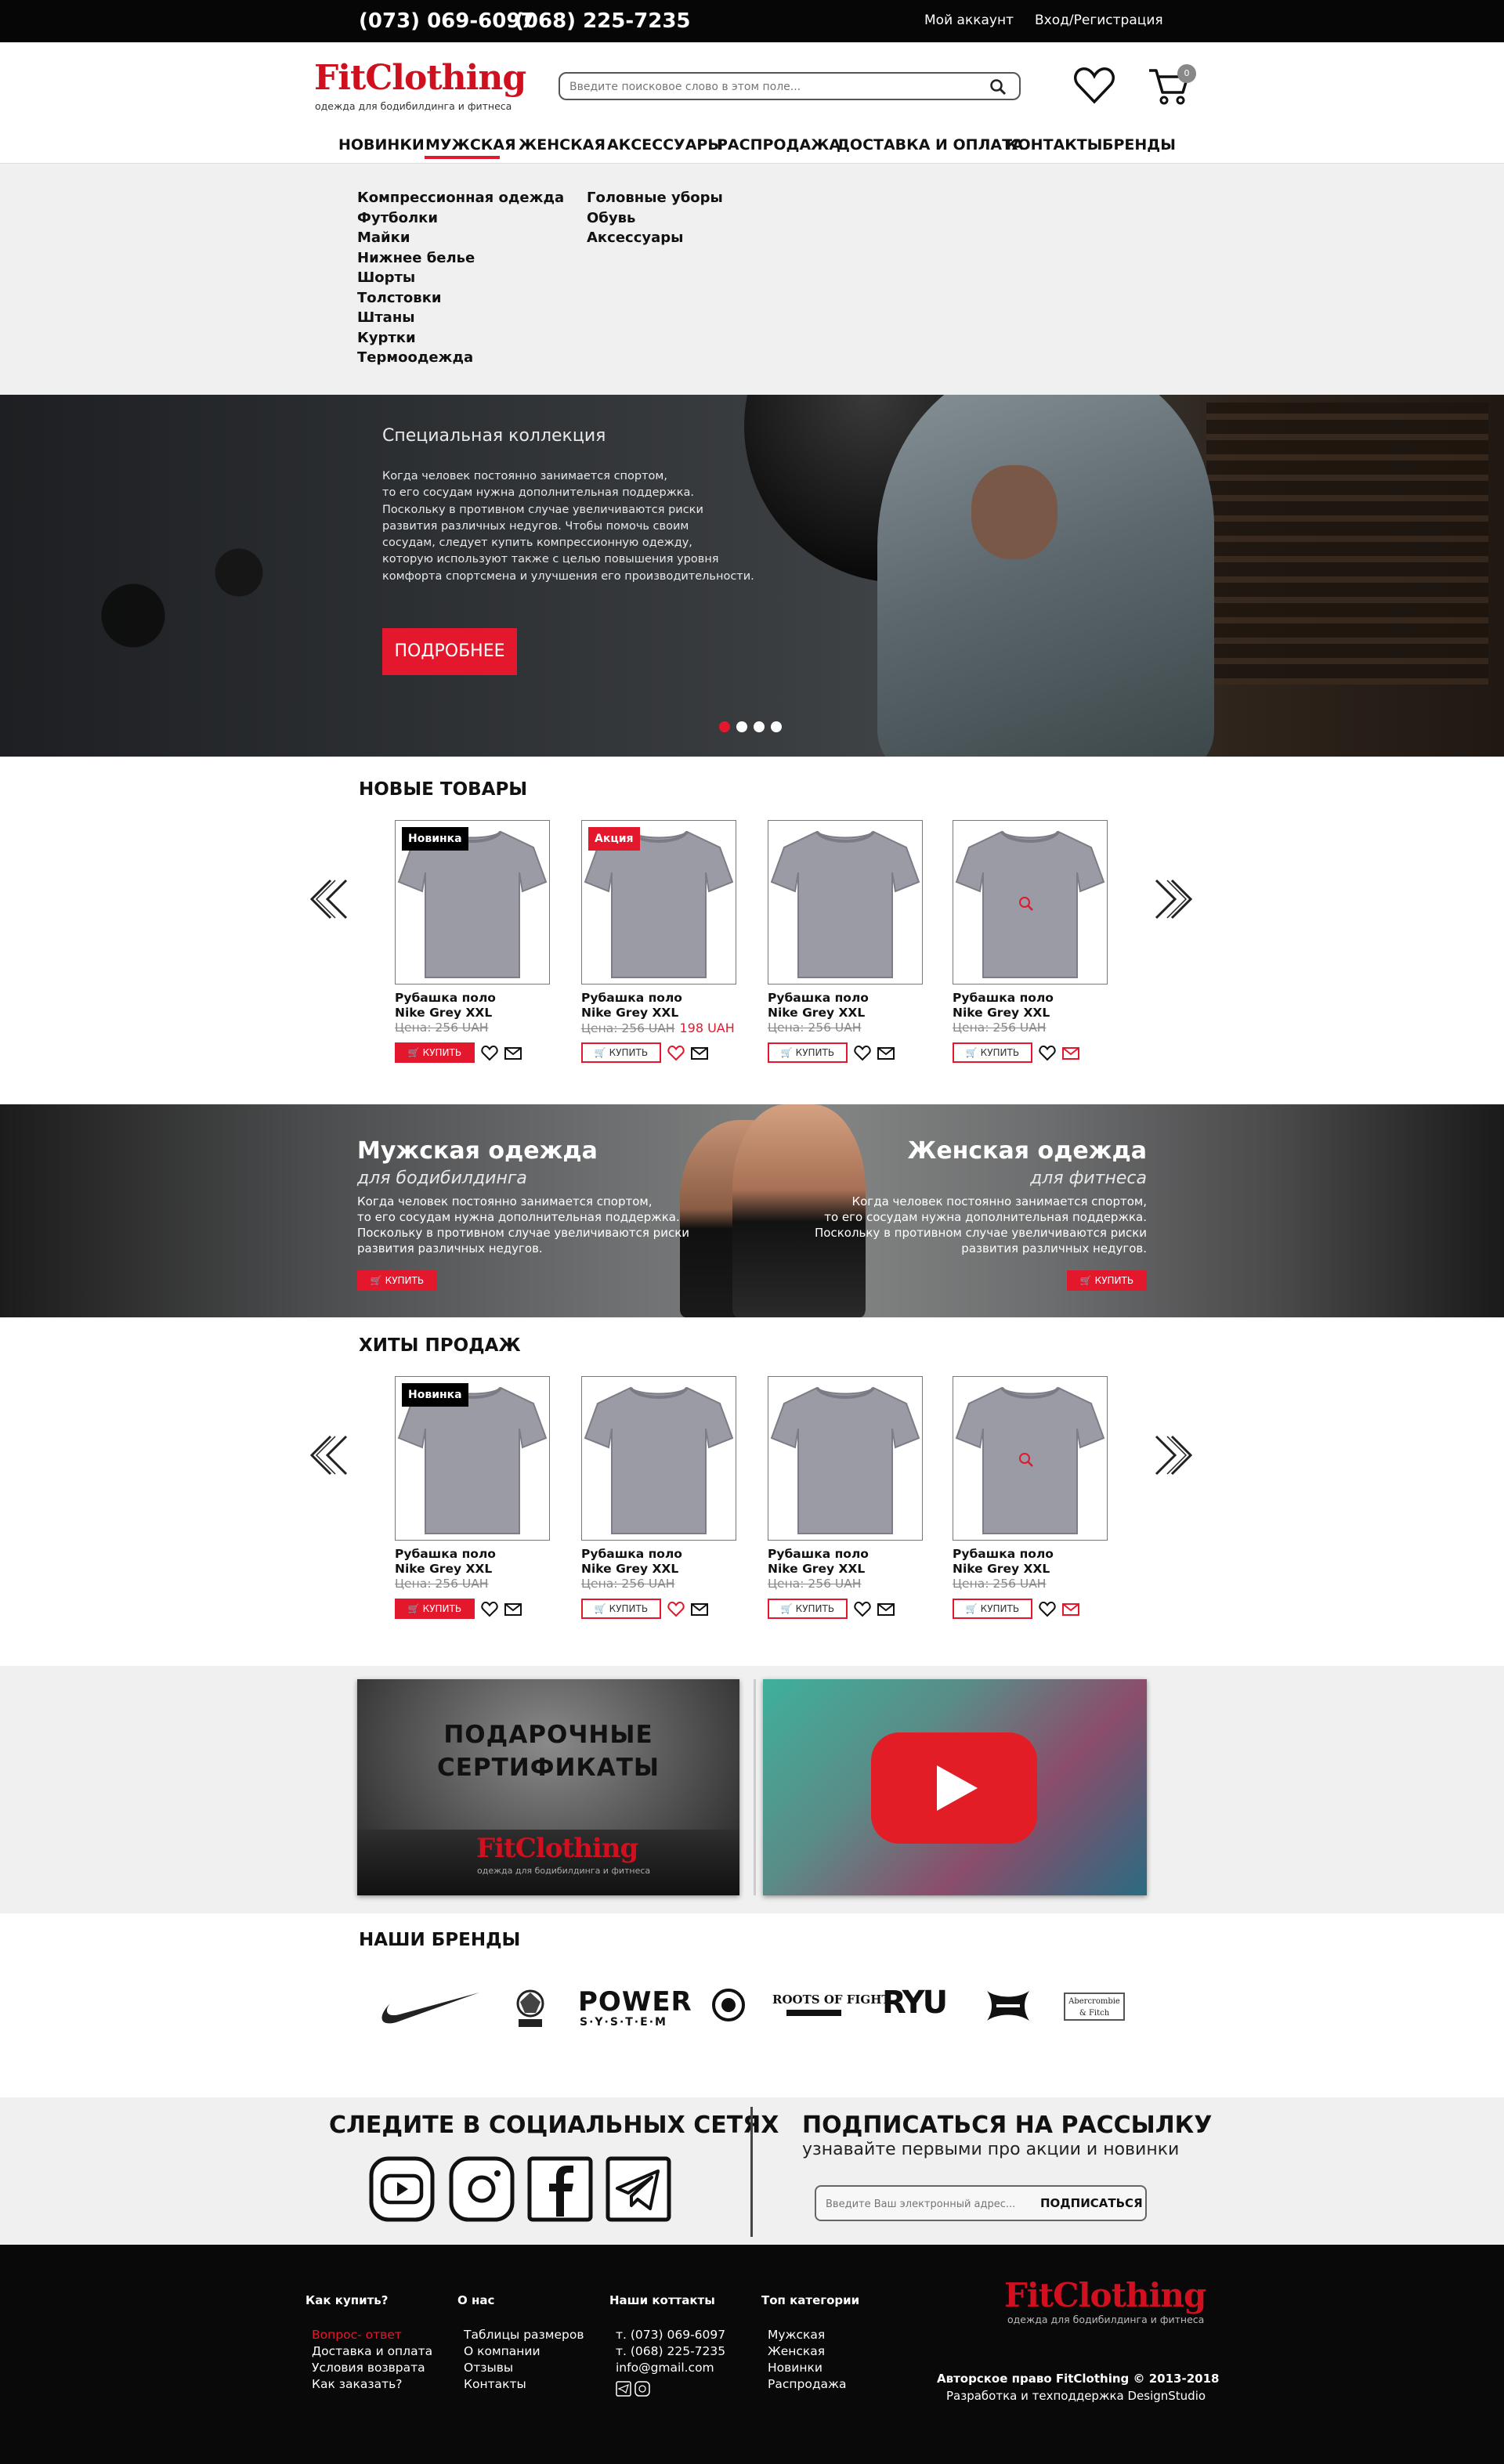 This screenshot has width=1504, height=2464. What do you see at coordinates (562, 145) in the screenshot?
I see `nav-item-women: ЖЕНСКАЯ` at bounding box center [562, 145].